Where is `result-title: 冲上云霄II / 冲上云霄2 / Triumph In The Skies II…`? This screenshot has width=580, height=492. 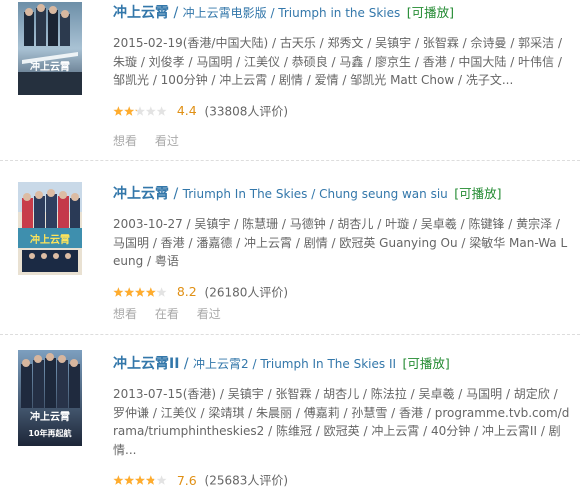
result-title: 冲上云霄II / 冲上云霄2 / Triumph In The Skies II… is located at coordinates (346, 364).